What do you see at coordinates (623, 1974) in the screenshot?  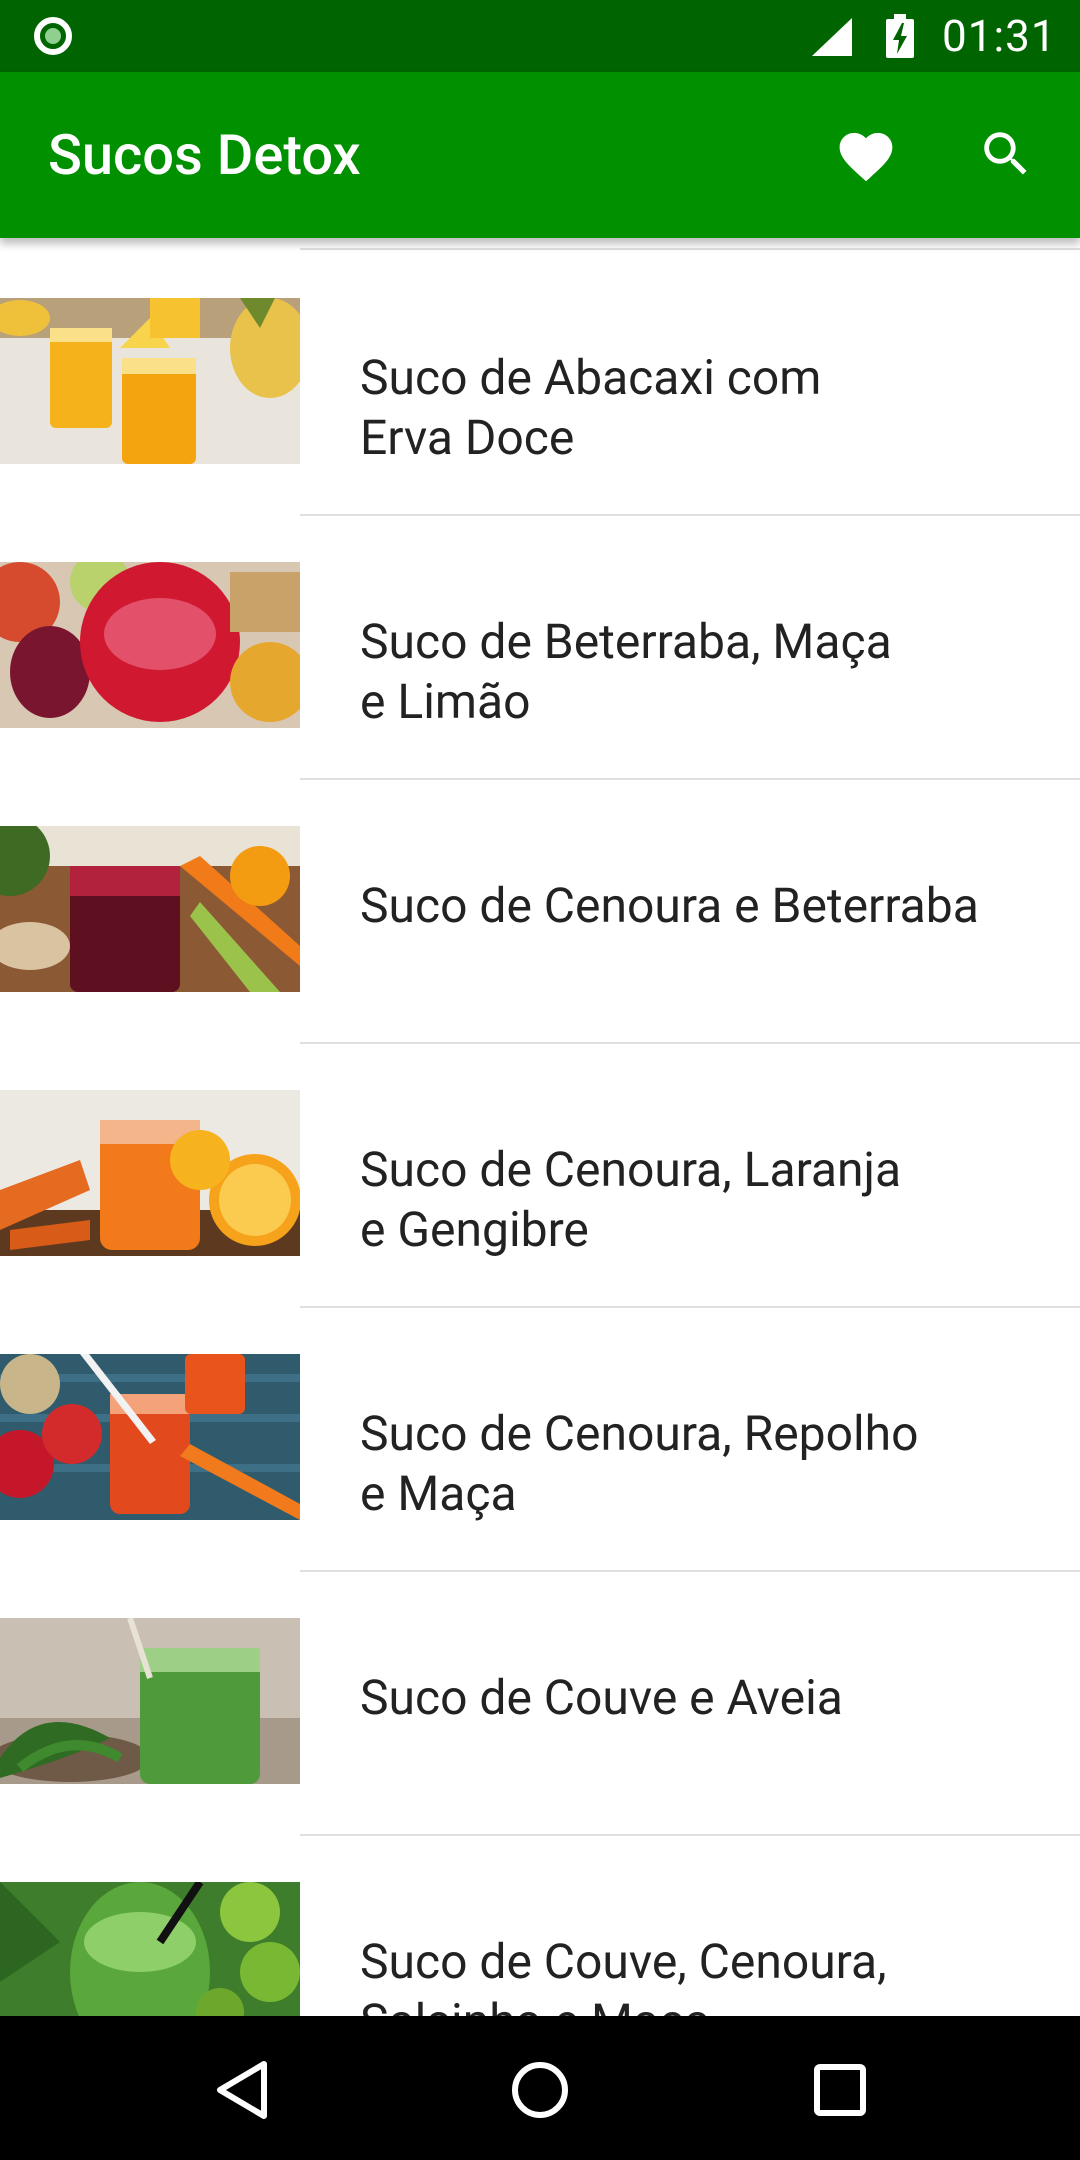 I see `juice-title: Suco de Couve, Cenoura, Salsinha e Maça` at bounding box center [623, 1974].